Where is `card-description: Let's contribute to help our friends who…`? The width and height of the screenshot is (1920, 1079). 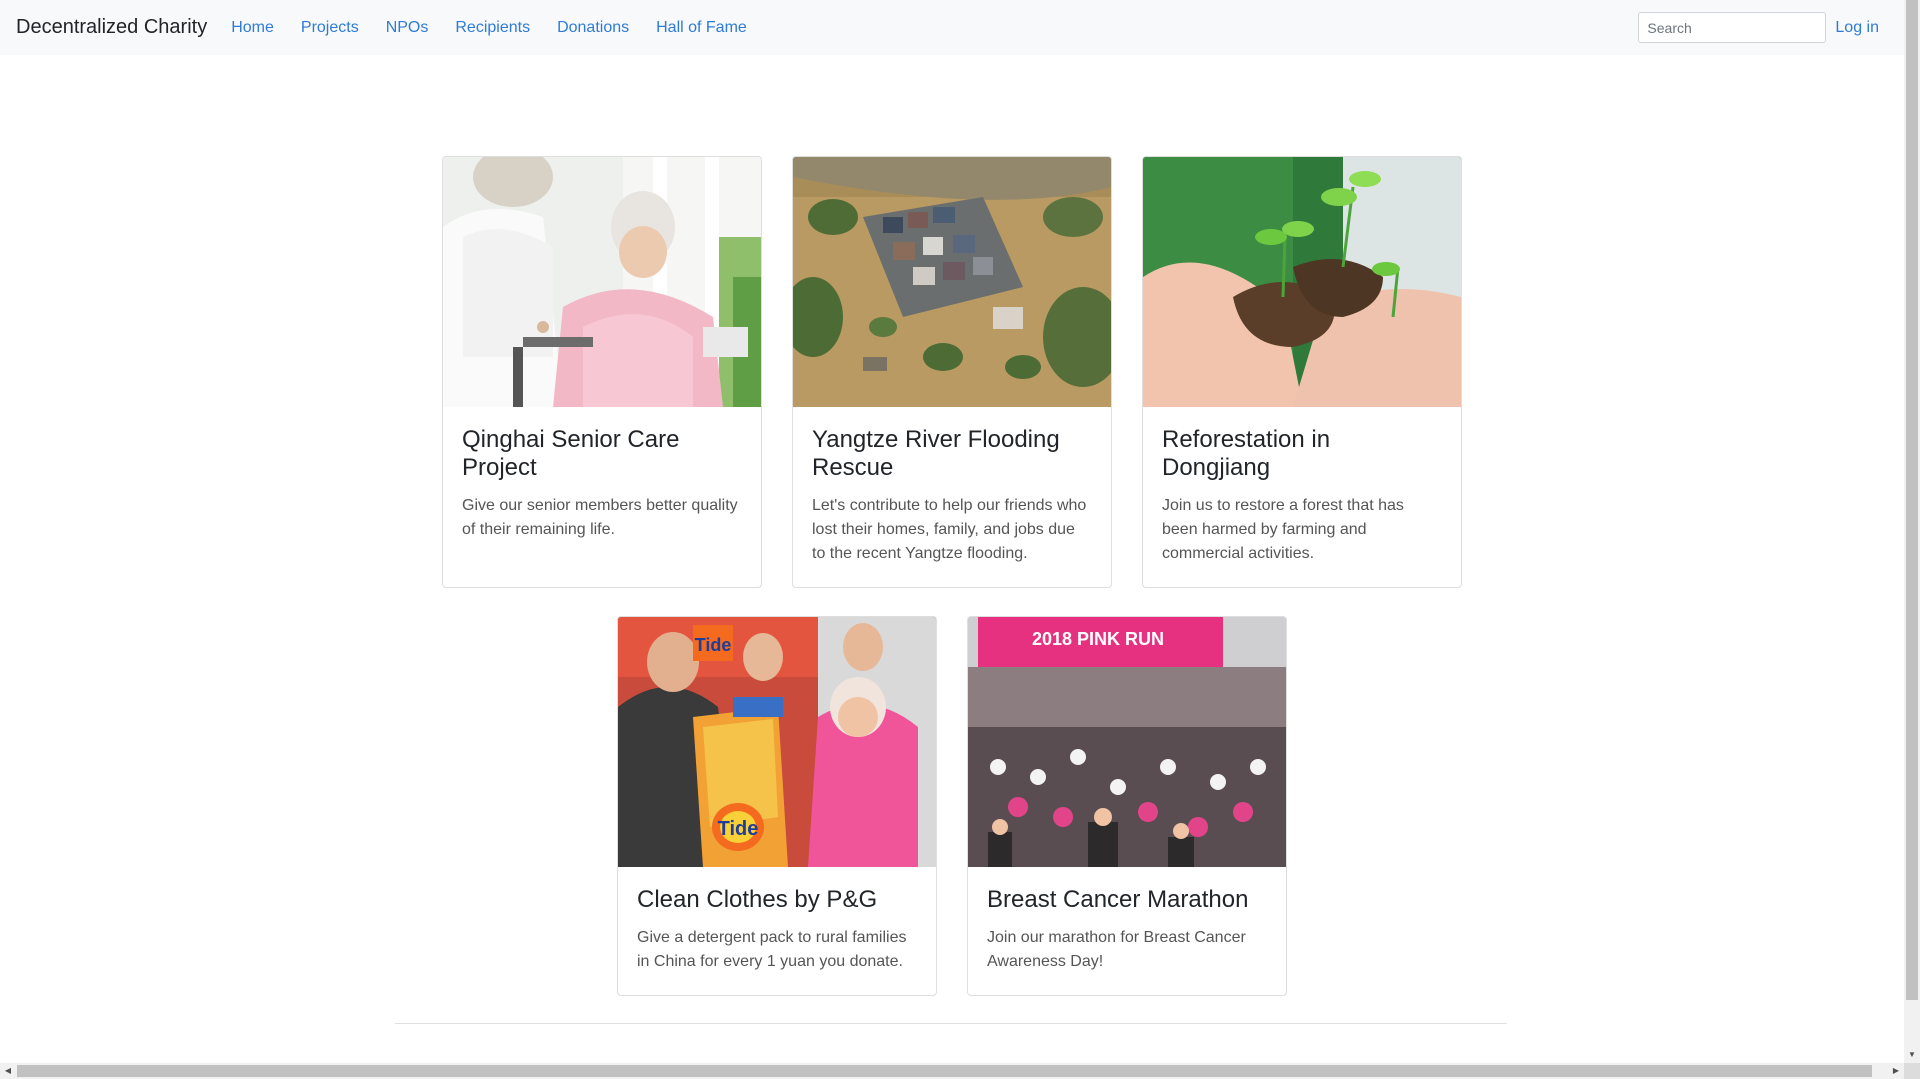
card-description: Let's contribute to help our friends who… is located at coordinates (949, 529).